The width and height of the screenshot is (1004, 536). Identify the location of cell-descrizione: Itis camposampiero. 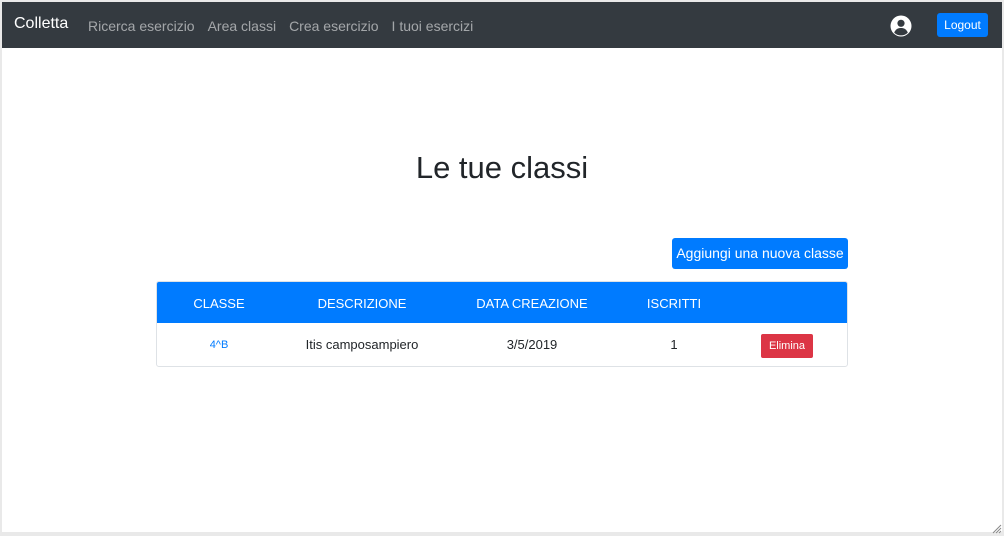
(362, 344).